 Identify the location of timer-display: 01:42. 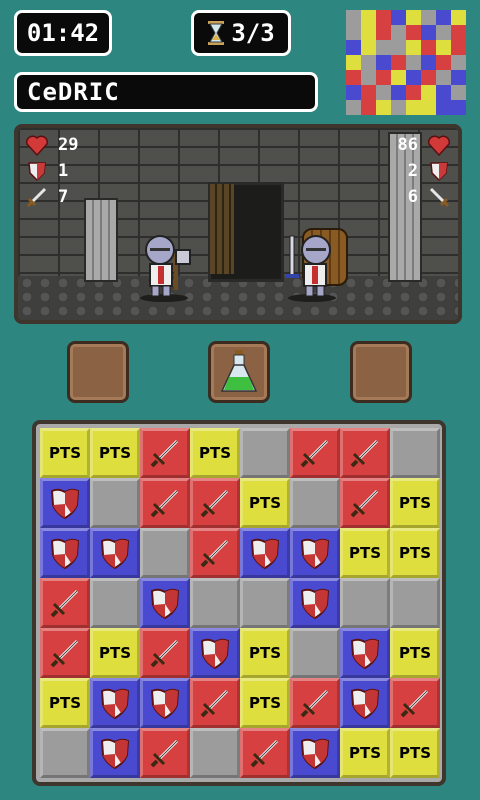
(63, 33).